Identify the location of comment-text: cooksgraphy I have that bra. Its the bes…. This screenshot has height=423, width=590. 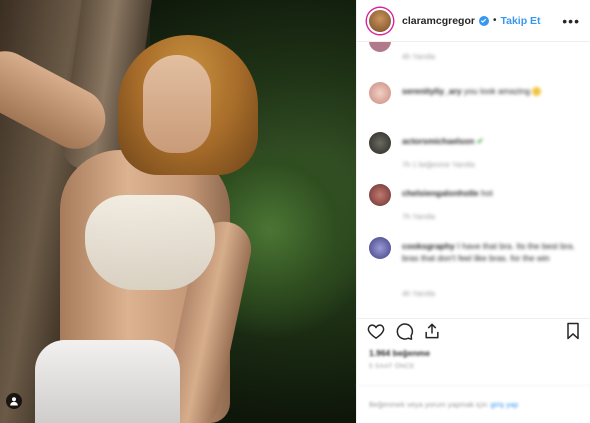
(492, 252).